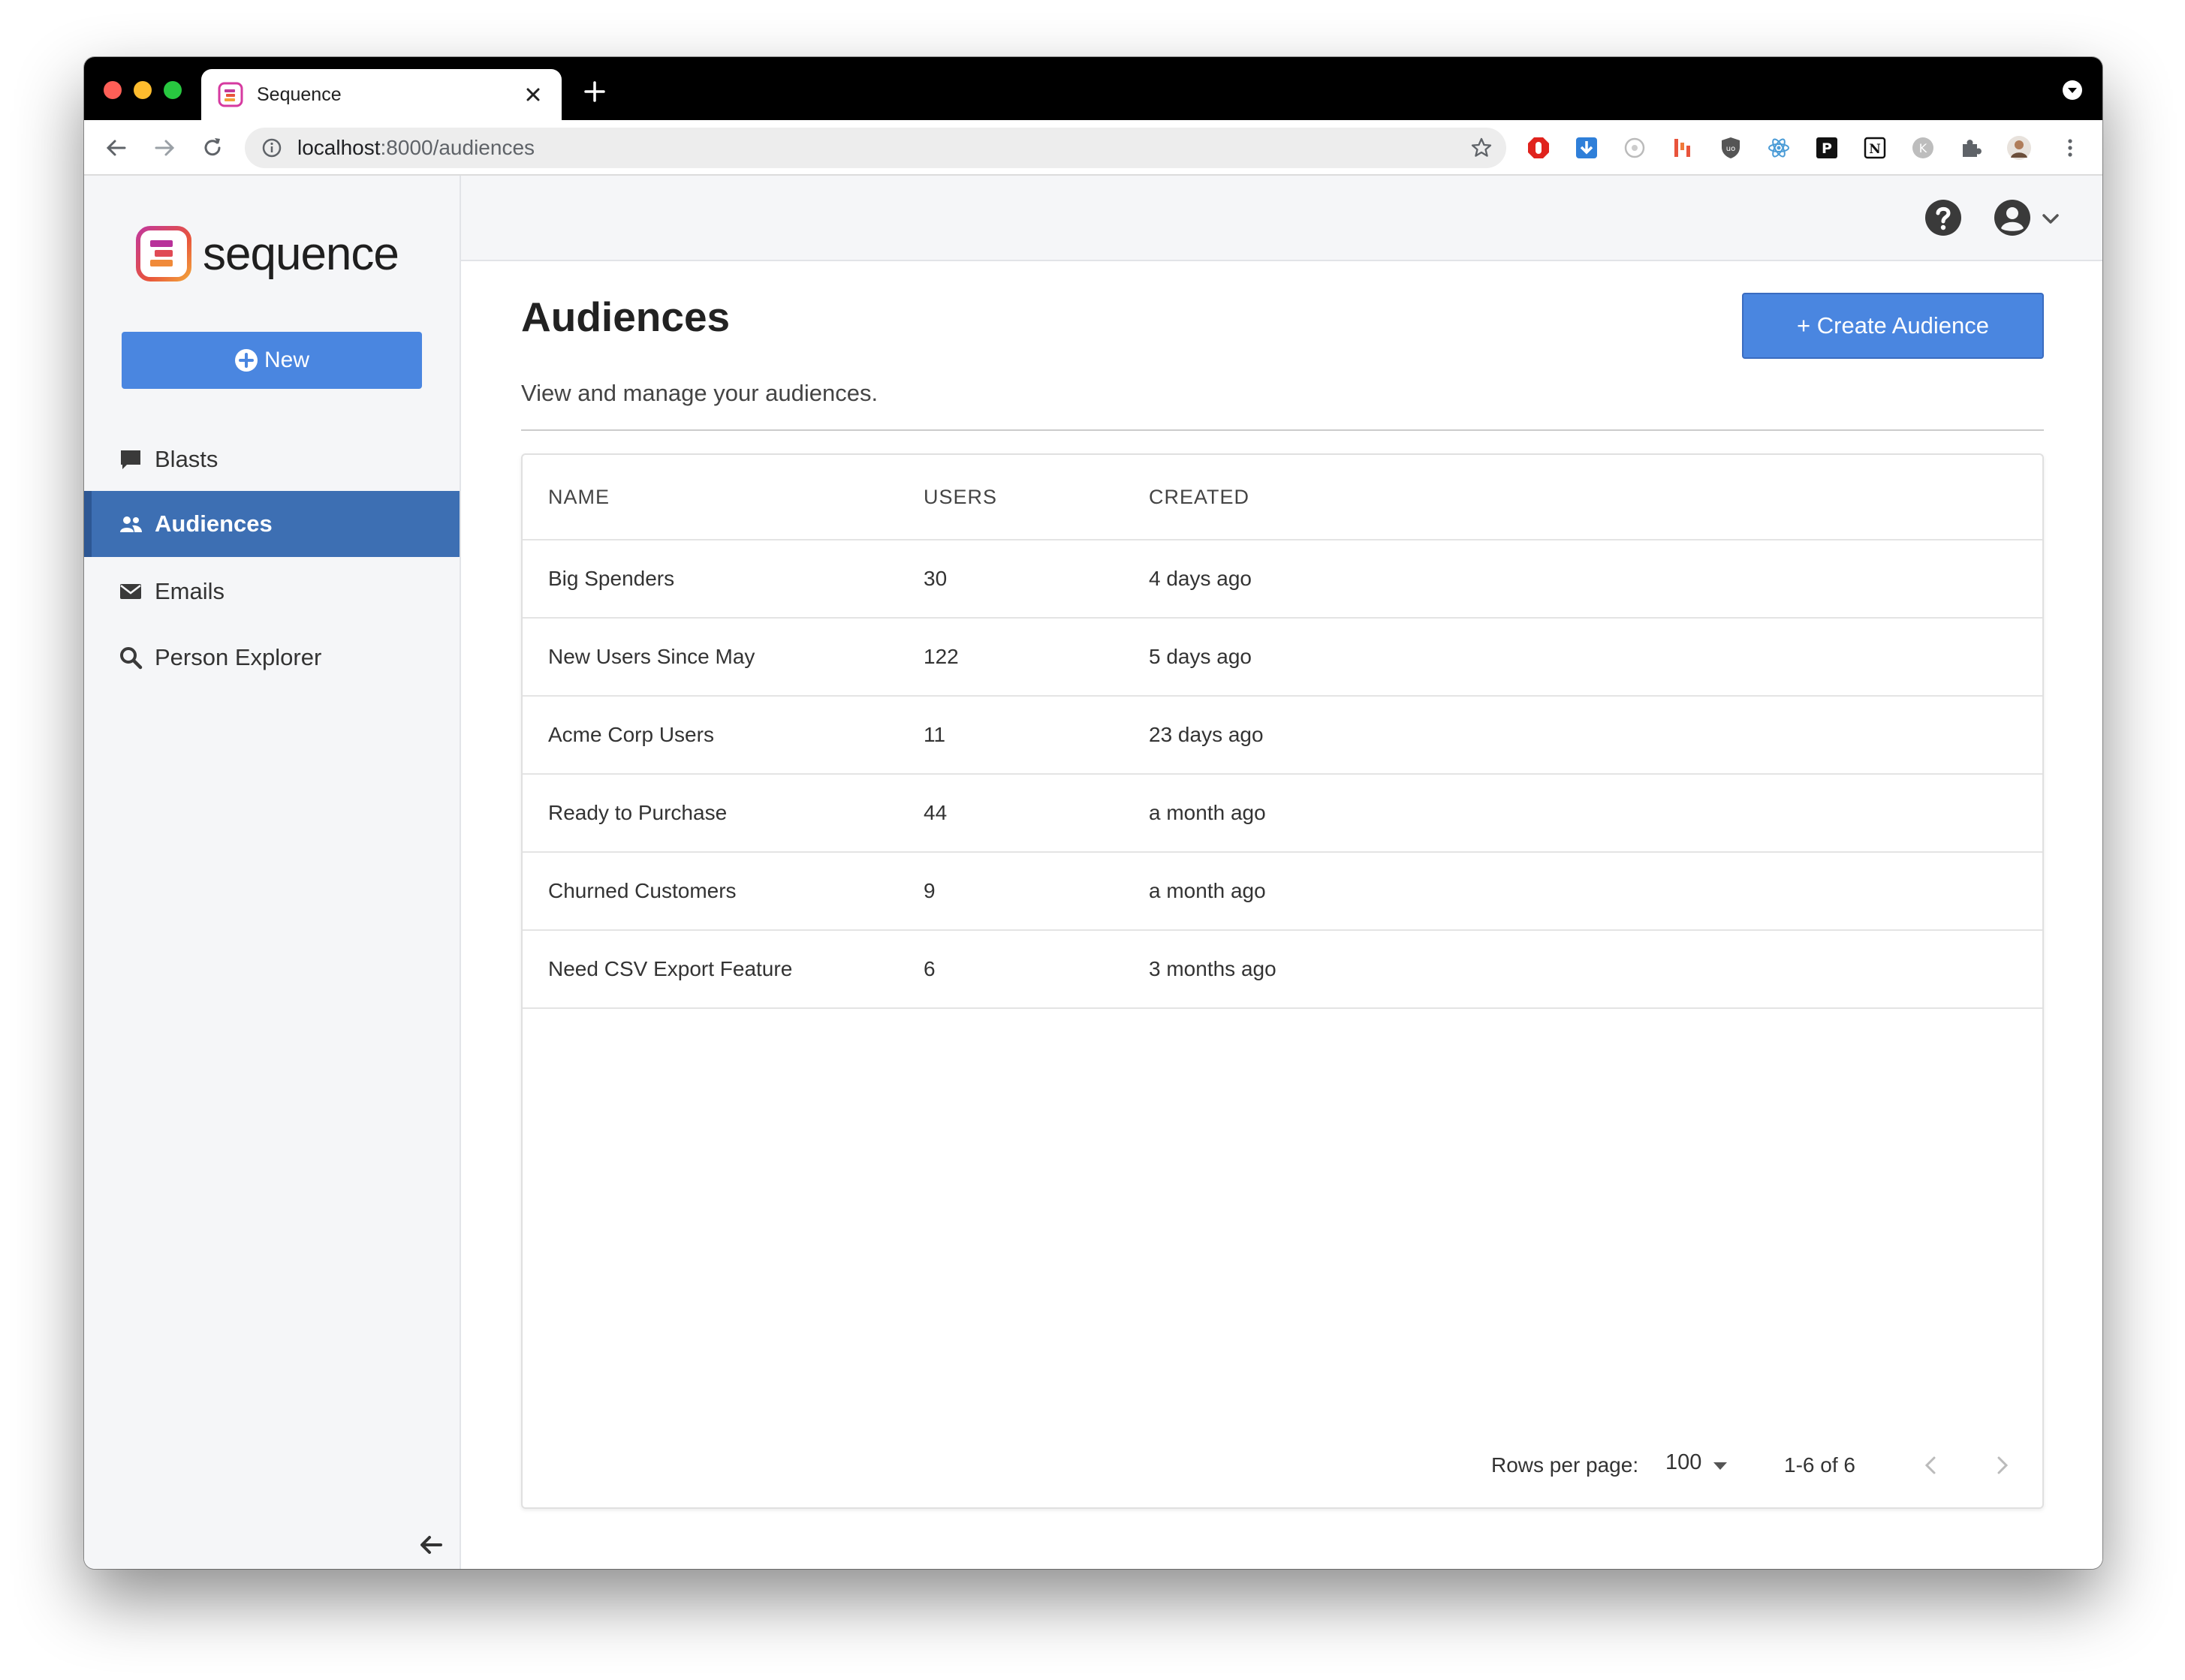 The image size is (2185, 1680). Describe the element at coordinates (930, 890) in the screenshot. I see `cell-users: 9` at that location.